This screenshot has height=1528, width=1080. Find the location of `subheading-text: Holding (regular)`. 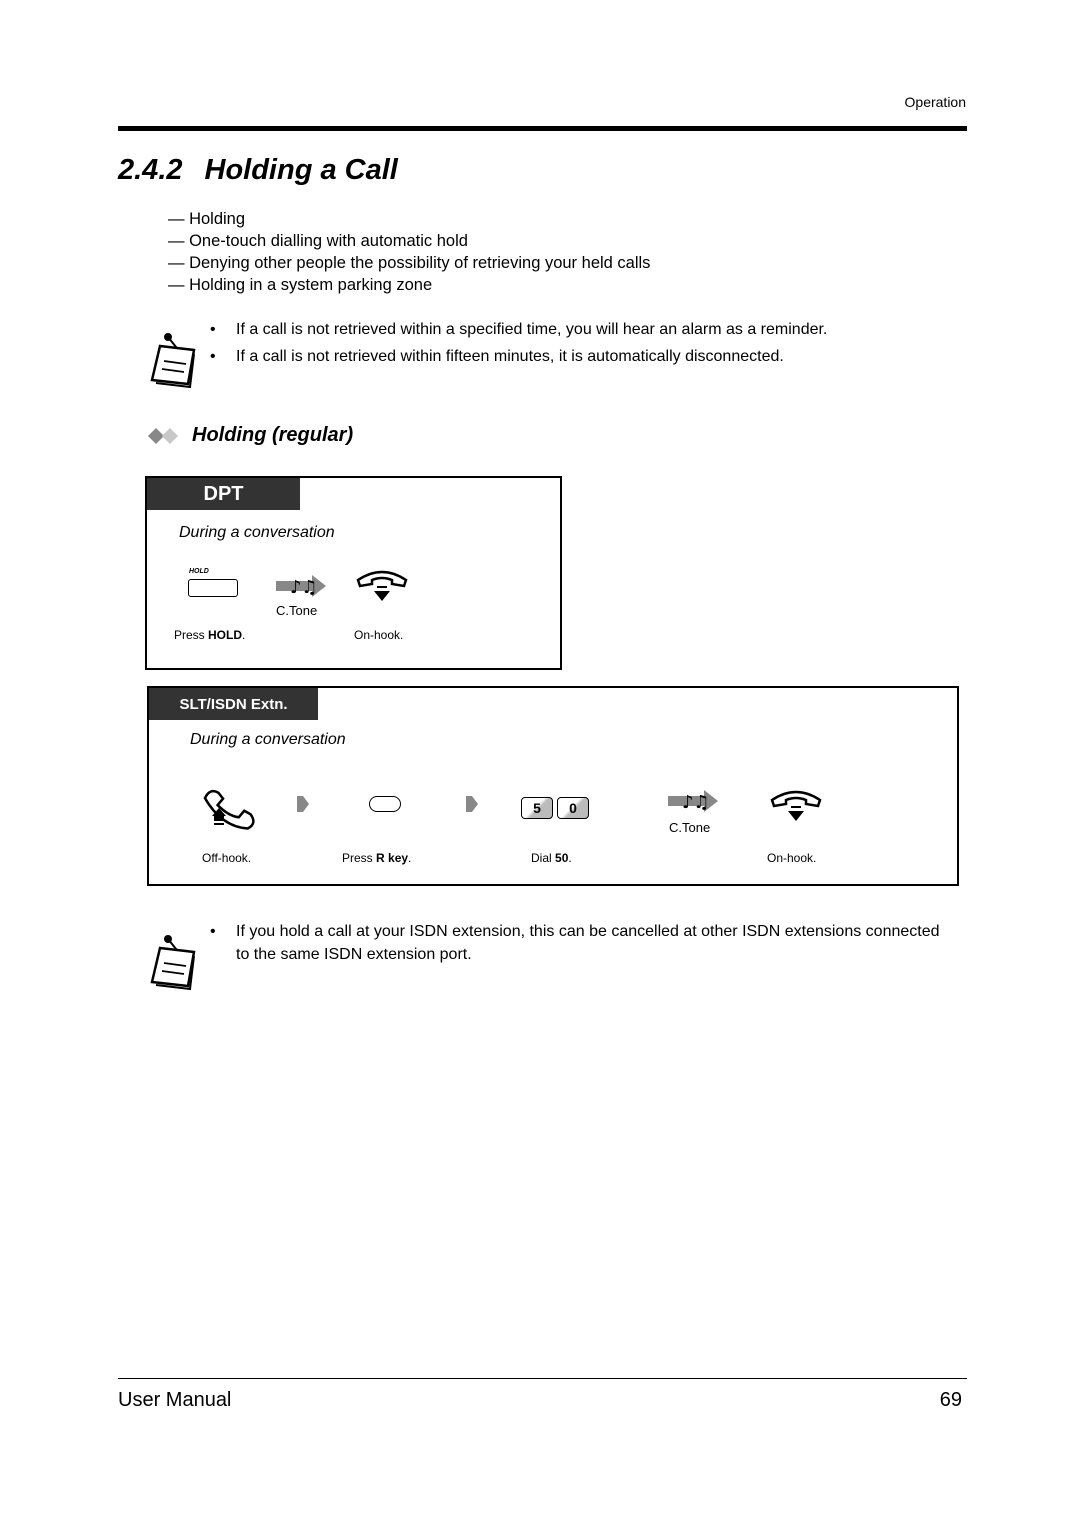

subheading-text: Holding (regular) is located at coordinates (273, 435).